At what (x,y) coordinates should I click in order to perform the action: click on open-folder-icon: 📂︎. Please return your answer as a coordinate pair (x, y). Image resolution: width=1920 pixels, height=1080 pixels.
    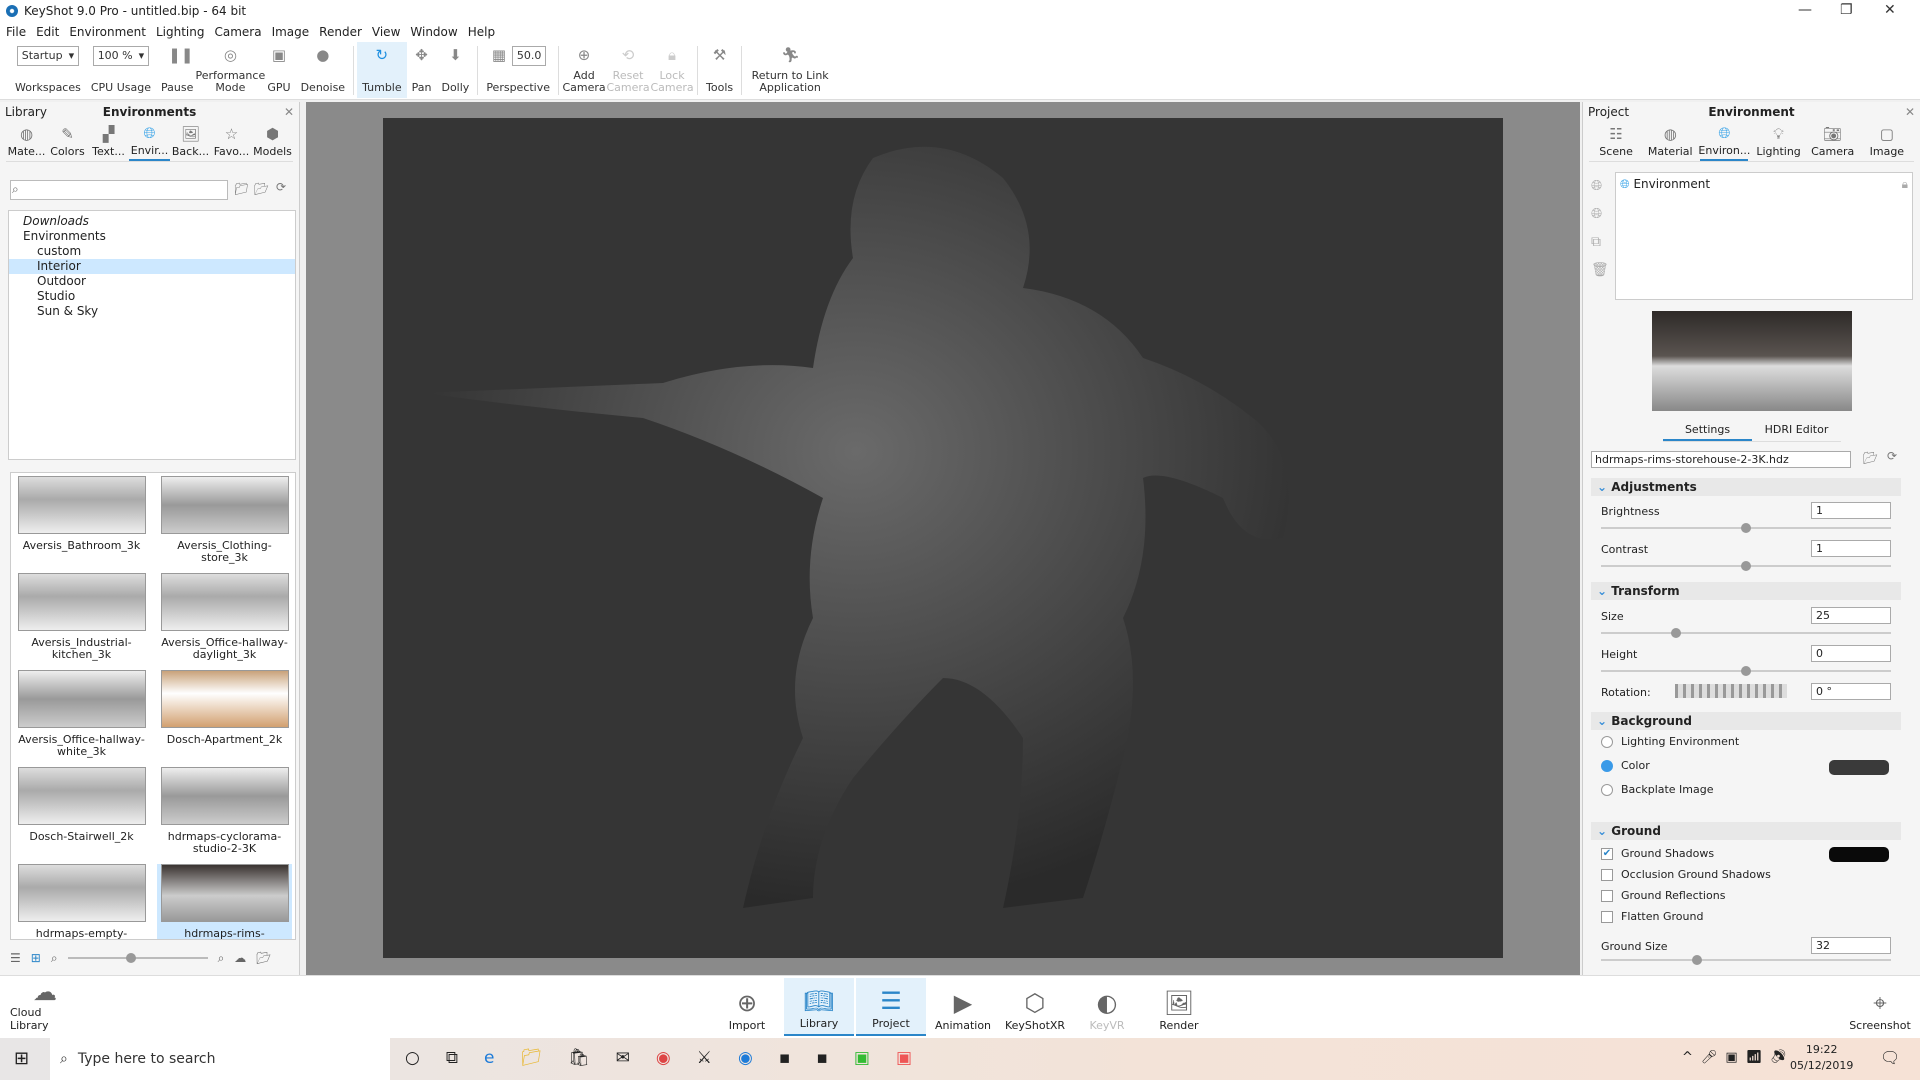
    Looking at the image, I should click on (1870, 458).